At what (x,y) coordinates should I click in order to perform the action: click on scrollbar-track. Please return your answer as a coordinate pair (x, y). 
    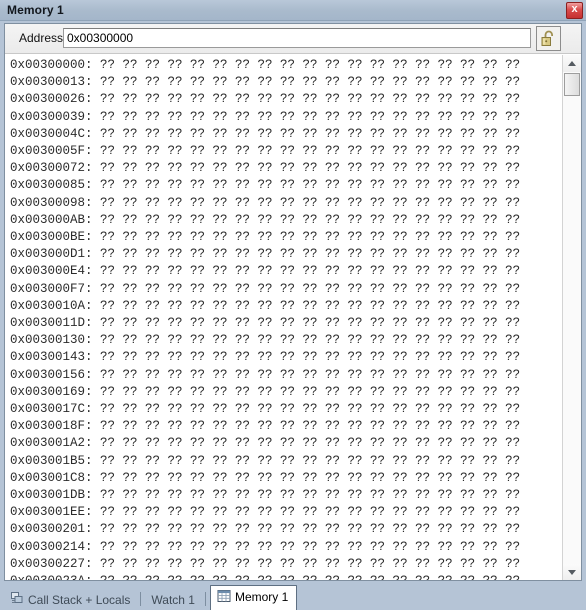
    Looking at the image, I should click on (572, 318).